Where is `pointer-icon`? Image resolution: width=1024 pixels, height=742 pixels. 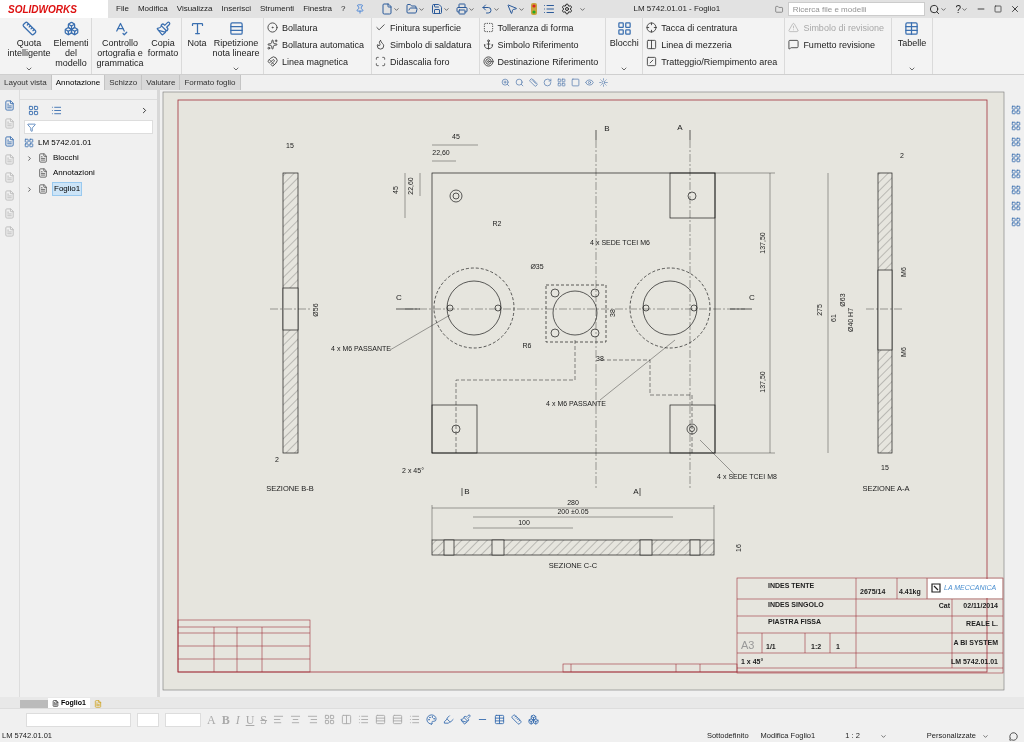 pointer-icon is located at coordinates (511, 9).